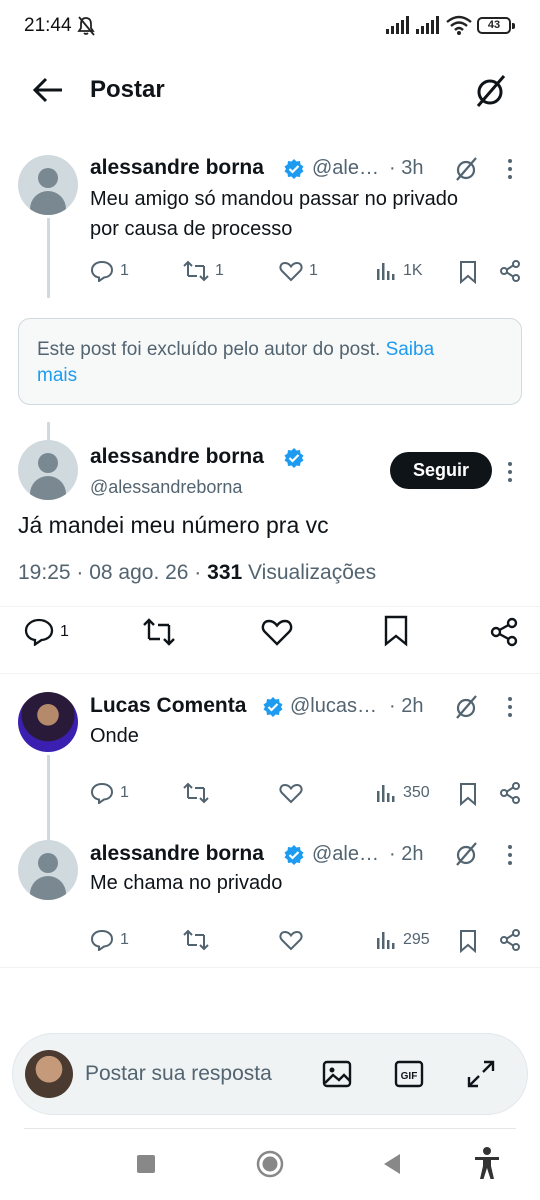 The width and height of the screenshot is (540, 1200). Describe the element at coordinates (270, 90) in the screenshot. I see `header: Postar` at that location.